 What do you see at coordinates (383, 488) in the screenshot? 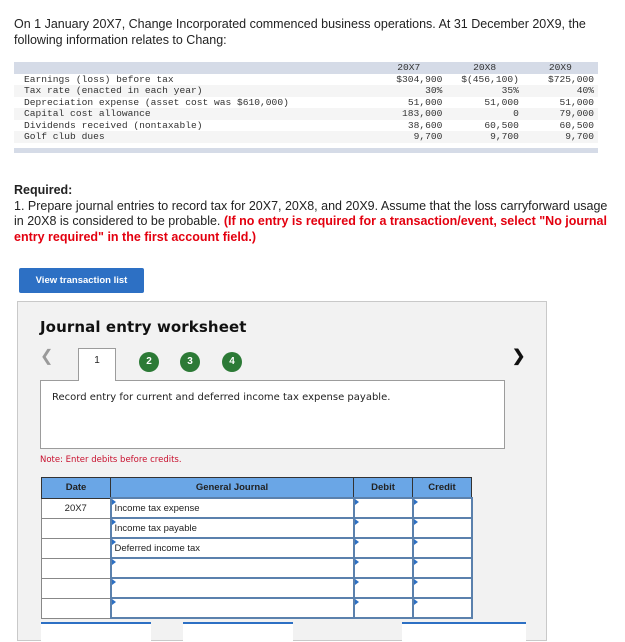
I see `debit-header: Debit` at bounding box center [383, 488].